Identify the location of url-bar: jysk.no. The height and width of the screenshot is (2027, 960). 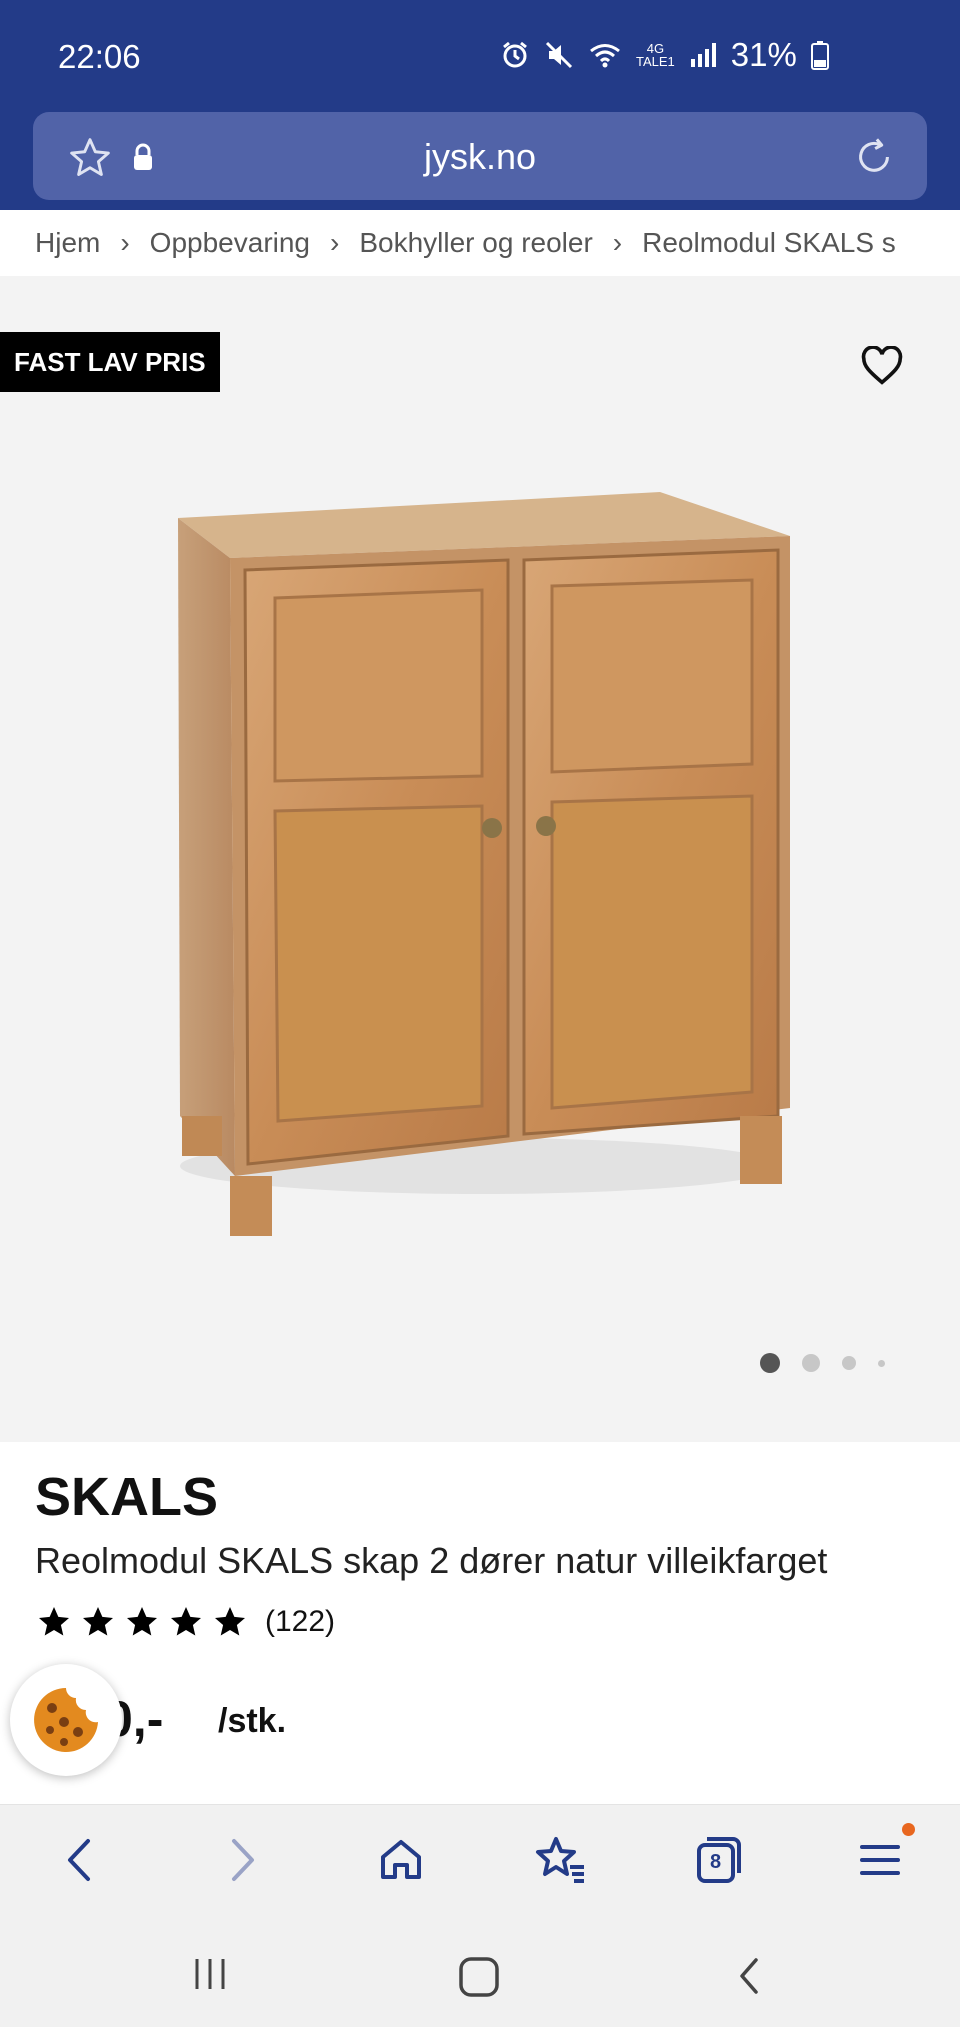
(480, 156).